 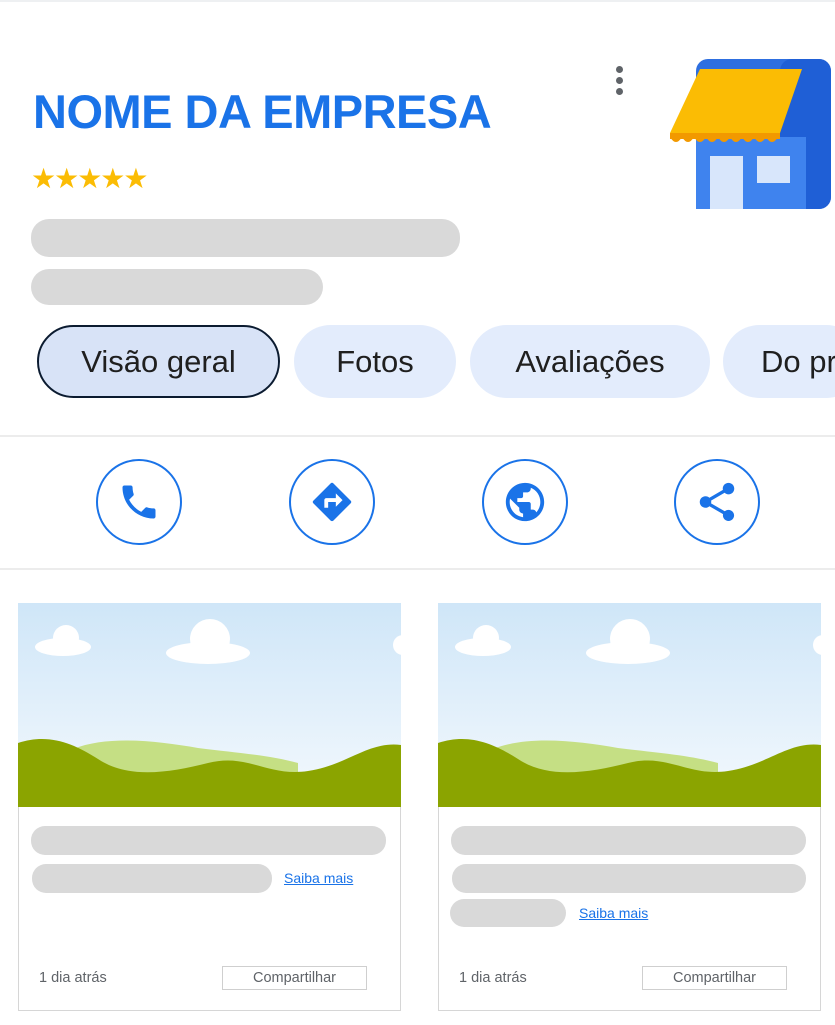 What do you see at coordinates (590, 361) in the screenshot?
I see `tab-reviews: Avaliações` at bounding box center [590, 361].